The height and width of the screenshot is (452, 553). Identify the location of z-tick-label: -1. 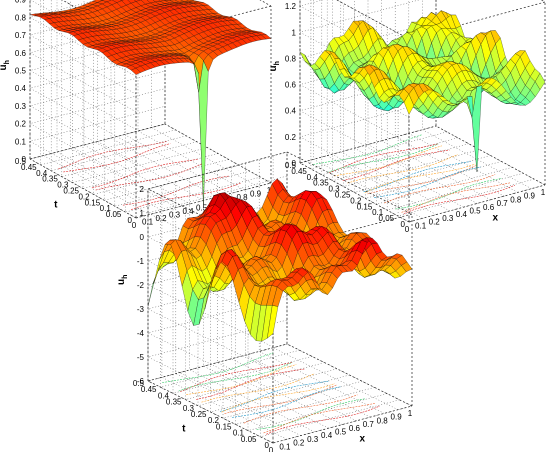
(141, 261).